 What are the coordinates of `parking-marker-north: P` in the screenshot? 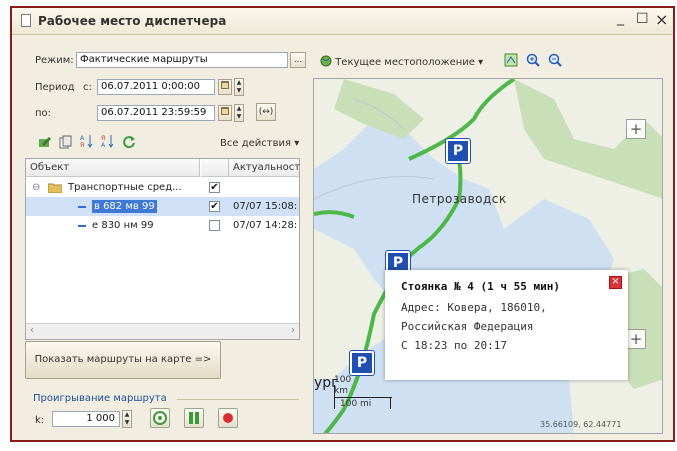 It's located at (458, 151).